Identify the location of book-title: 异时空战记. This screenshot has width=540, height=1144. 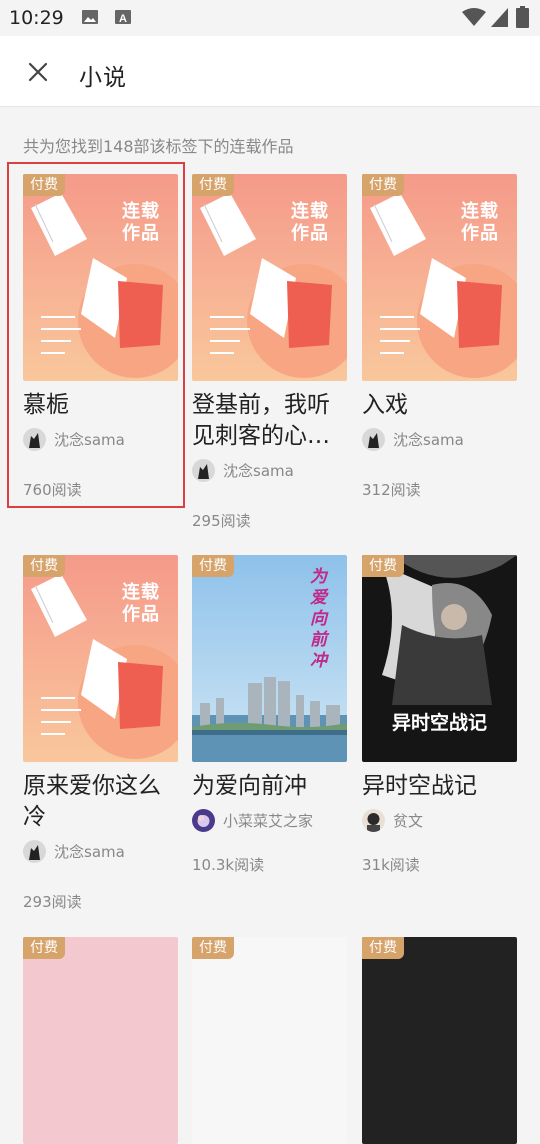
(439, 786).